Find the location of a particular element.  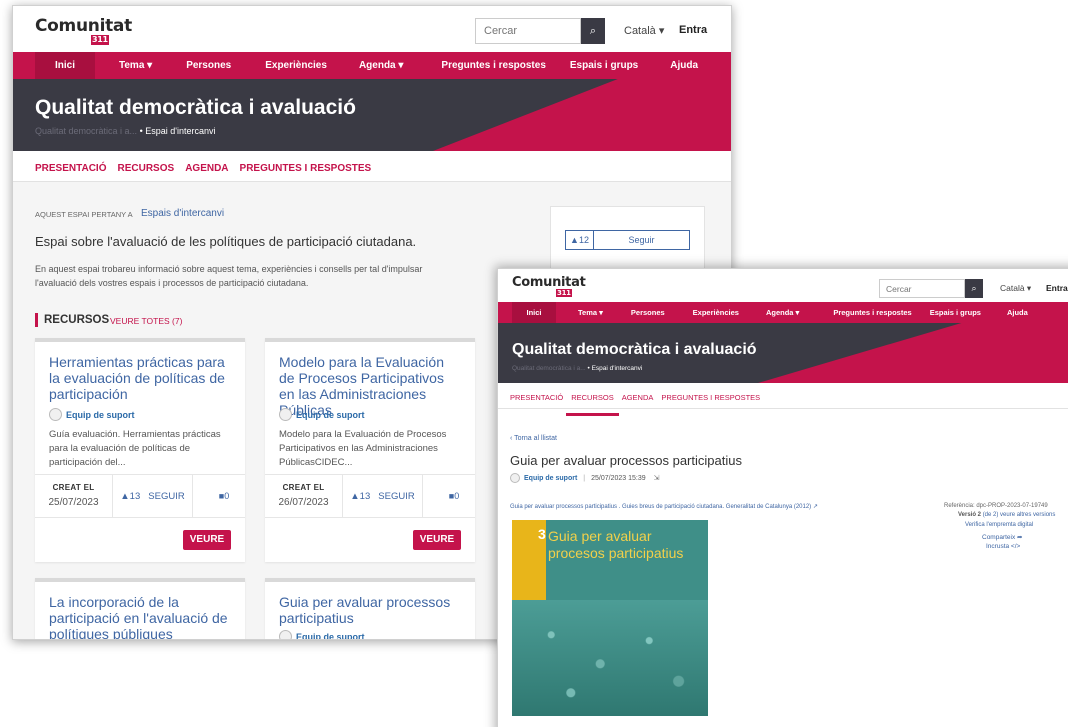

card-title: Guia per avaluar processos participatius is located at coordinates (370, 610).